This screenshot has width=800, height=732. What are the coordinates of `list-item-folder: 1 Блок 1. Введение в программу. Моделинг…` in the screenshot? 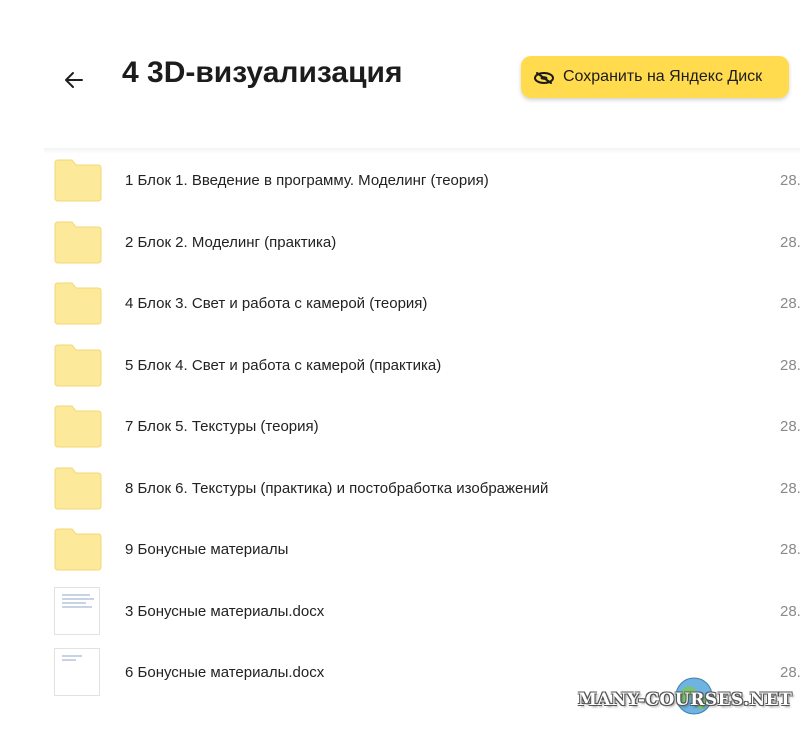 It's located at (400, 181).